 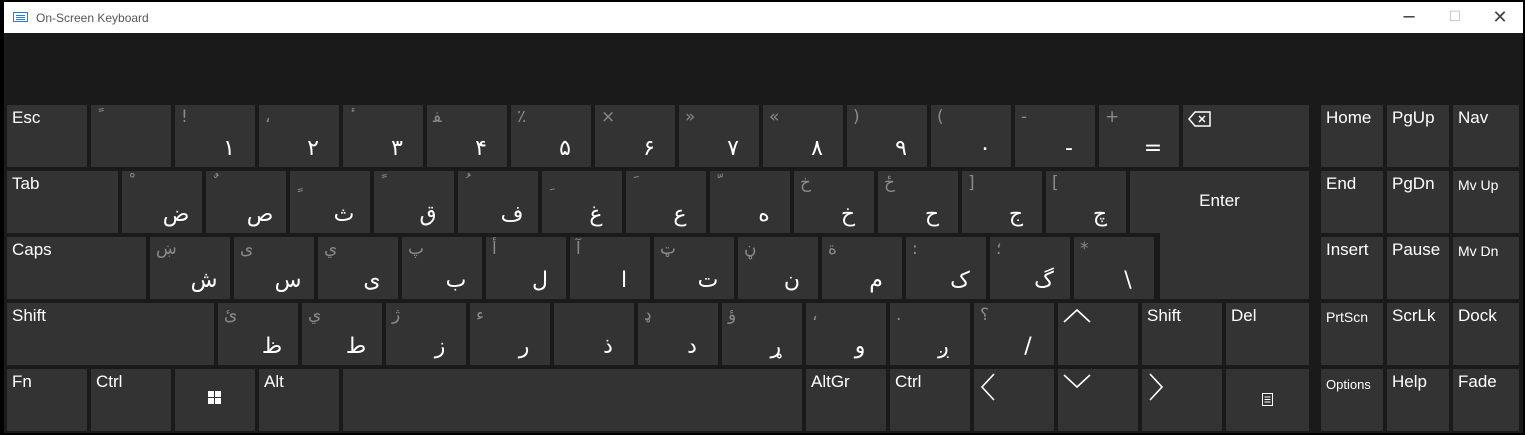 I want to click on key-13-row1: + =, so click(x=1139, y=136).